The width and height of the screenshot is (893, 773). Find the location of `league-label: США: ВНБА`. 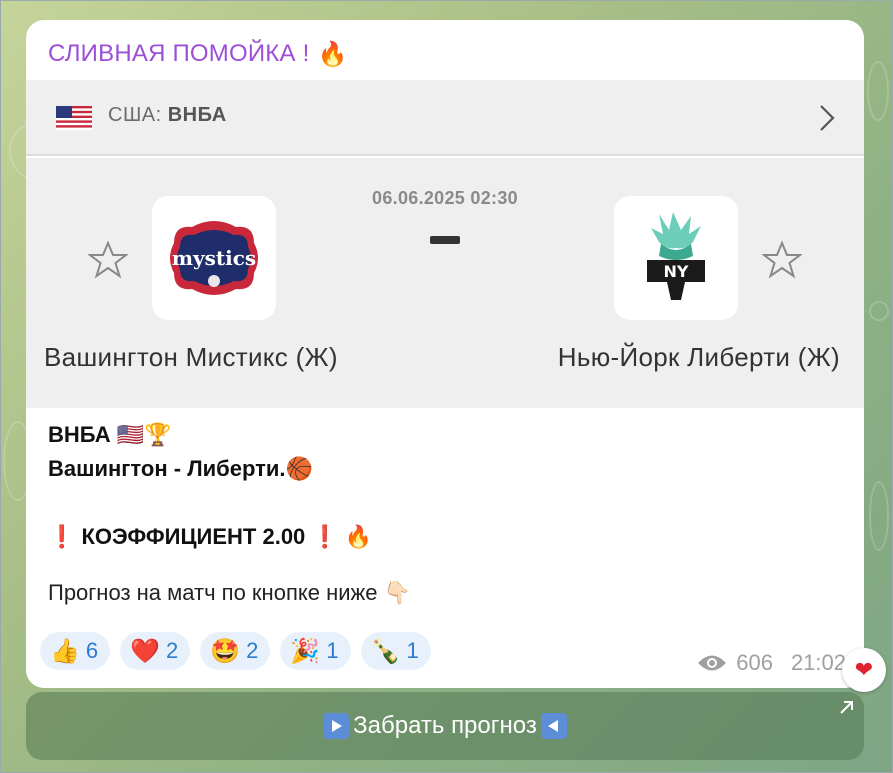

league-label: США: ВНБА is located at coordinates (167, 115).